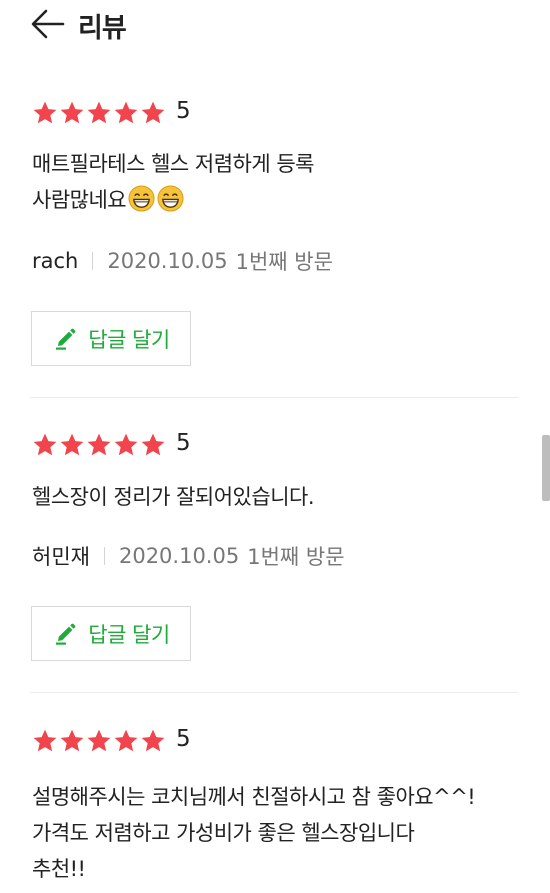  Describe the element at coordinates (275, 25) in the screenshot. I see `app-header: 리뷰` at that location.